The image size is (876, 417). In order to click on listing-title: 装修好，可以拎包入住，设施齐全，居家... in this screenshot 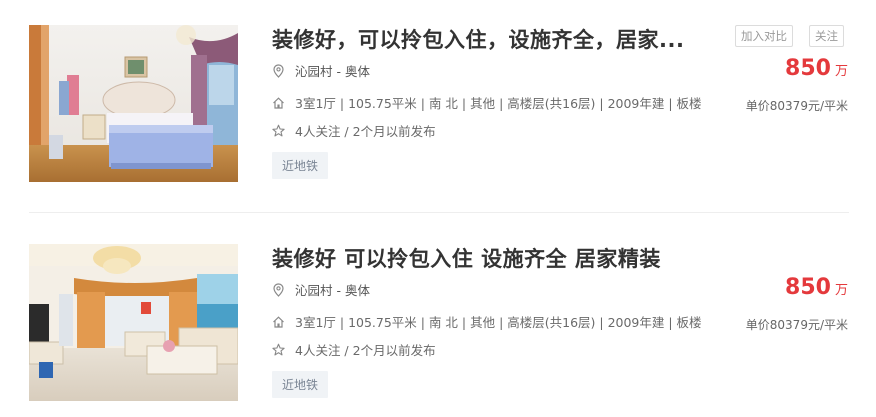, I will do `click(478, 39)`.